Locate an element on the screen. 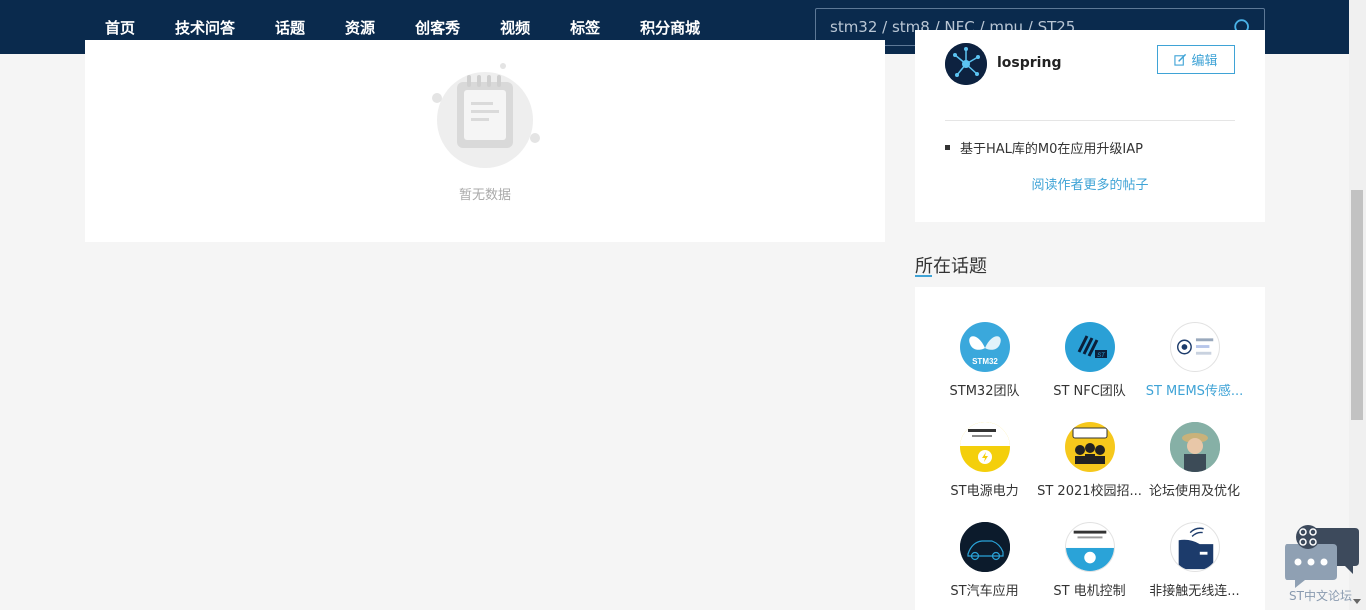  st-motor-icon is located at coordinates (1089, 547).